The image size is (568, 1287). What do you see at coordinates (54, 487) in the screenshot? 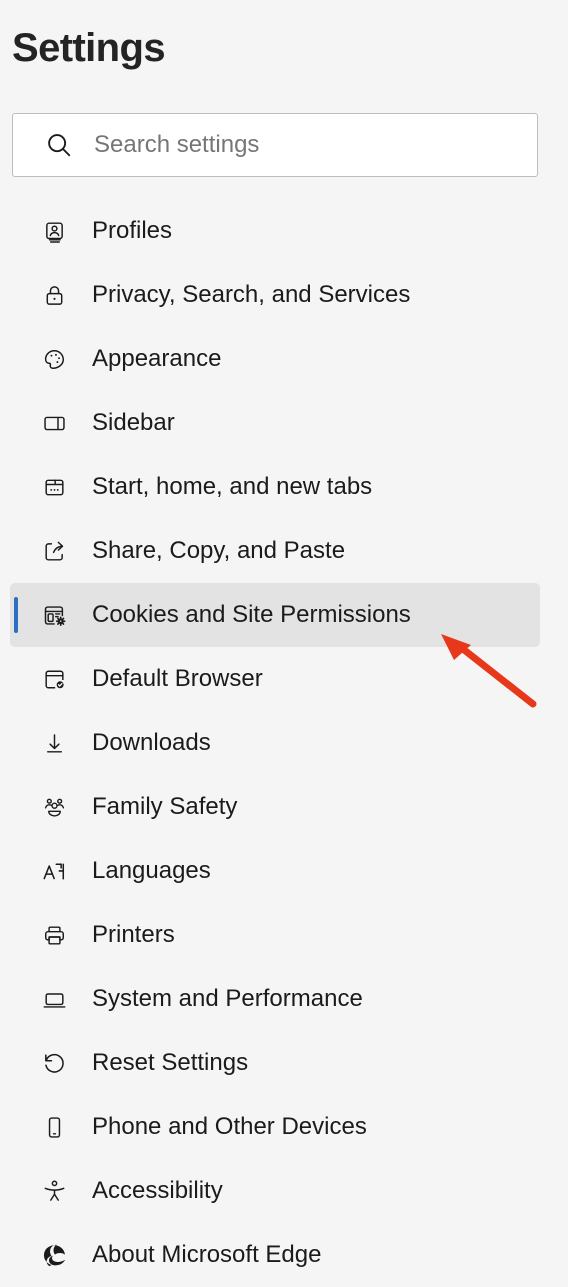
I see `browser-window-icon` at bounding box center [54, 487].